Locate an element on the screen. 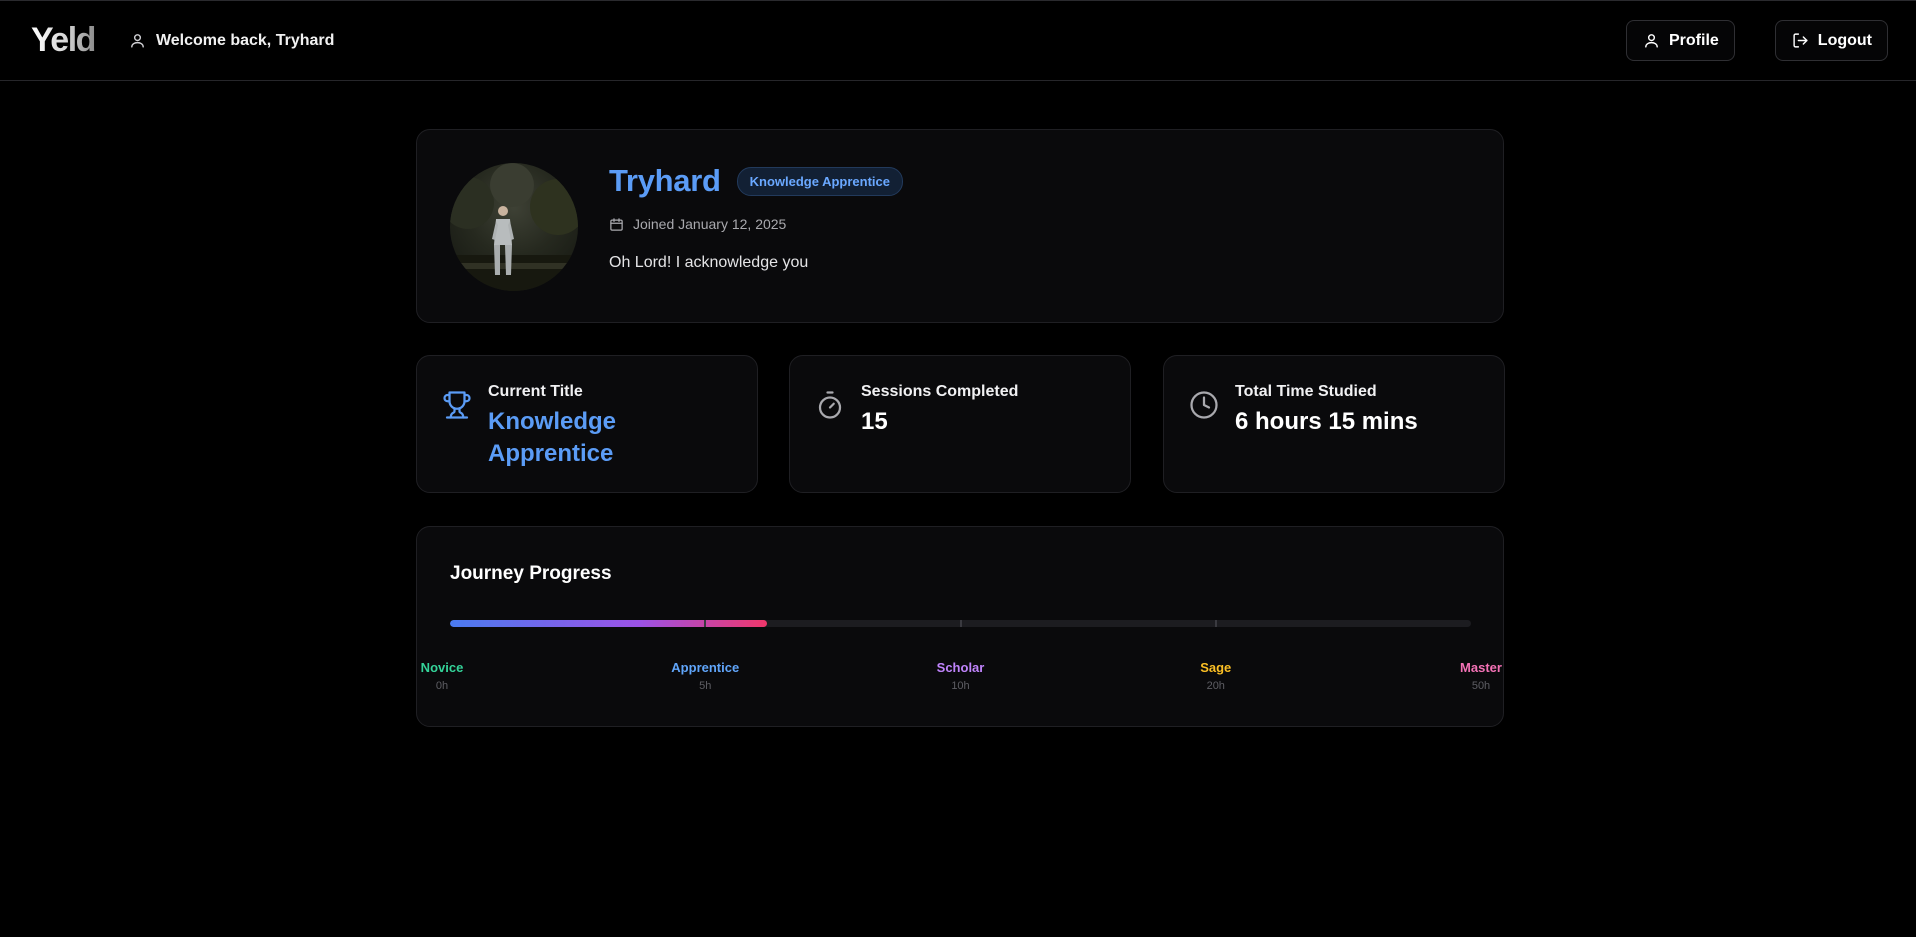 This screenshot has width=1916, height=937. clock-icon is located at coordinates (1204, 405).